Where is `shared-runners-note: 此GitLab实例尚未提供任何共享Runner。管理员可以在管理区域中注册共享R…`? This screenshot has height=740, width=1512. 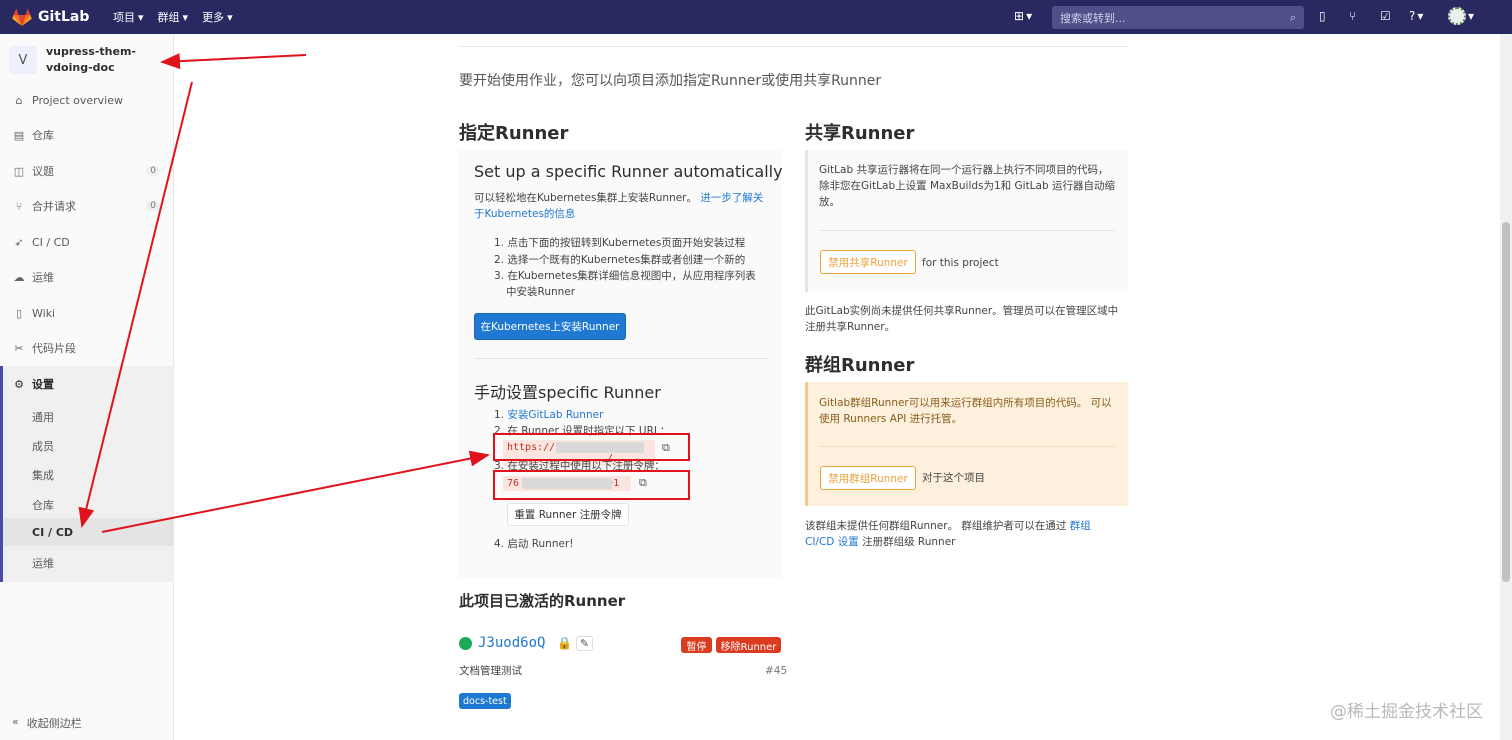
shared-runners-note: 此GitLab实例尚未提供任何共享Runner。管理员可以在管理区域中注册共享R… is located at coordinates (962, 319).